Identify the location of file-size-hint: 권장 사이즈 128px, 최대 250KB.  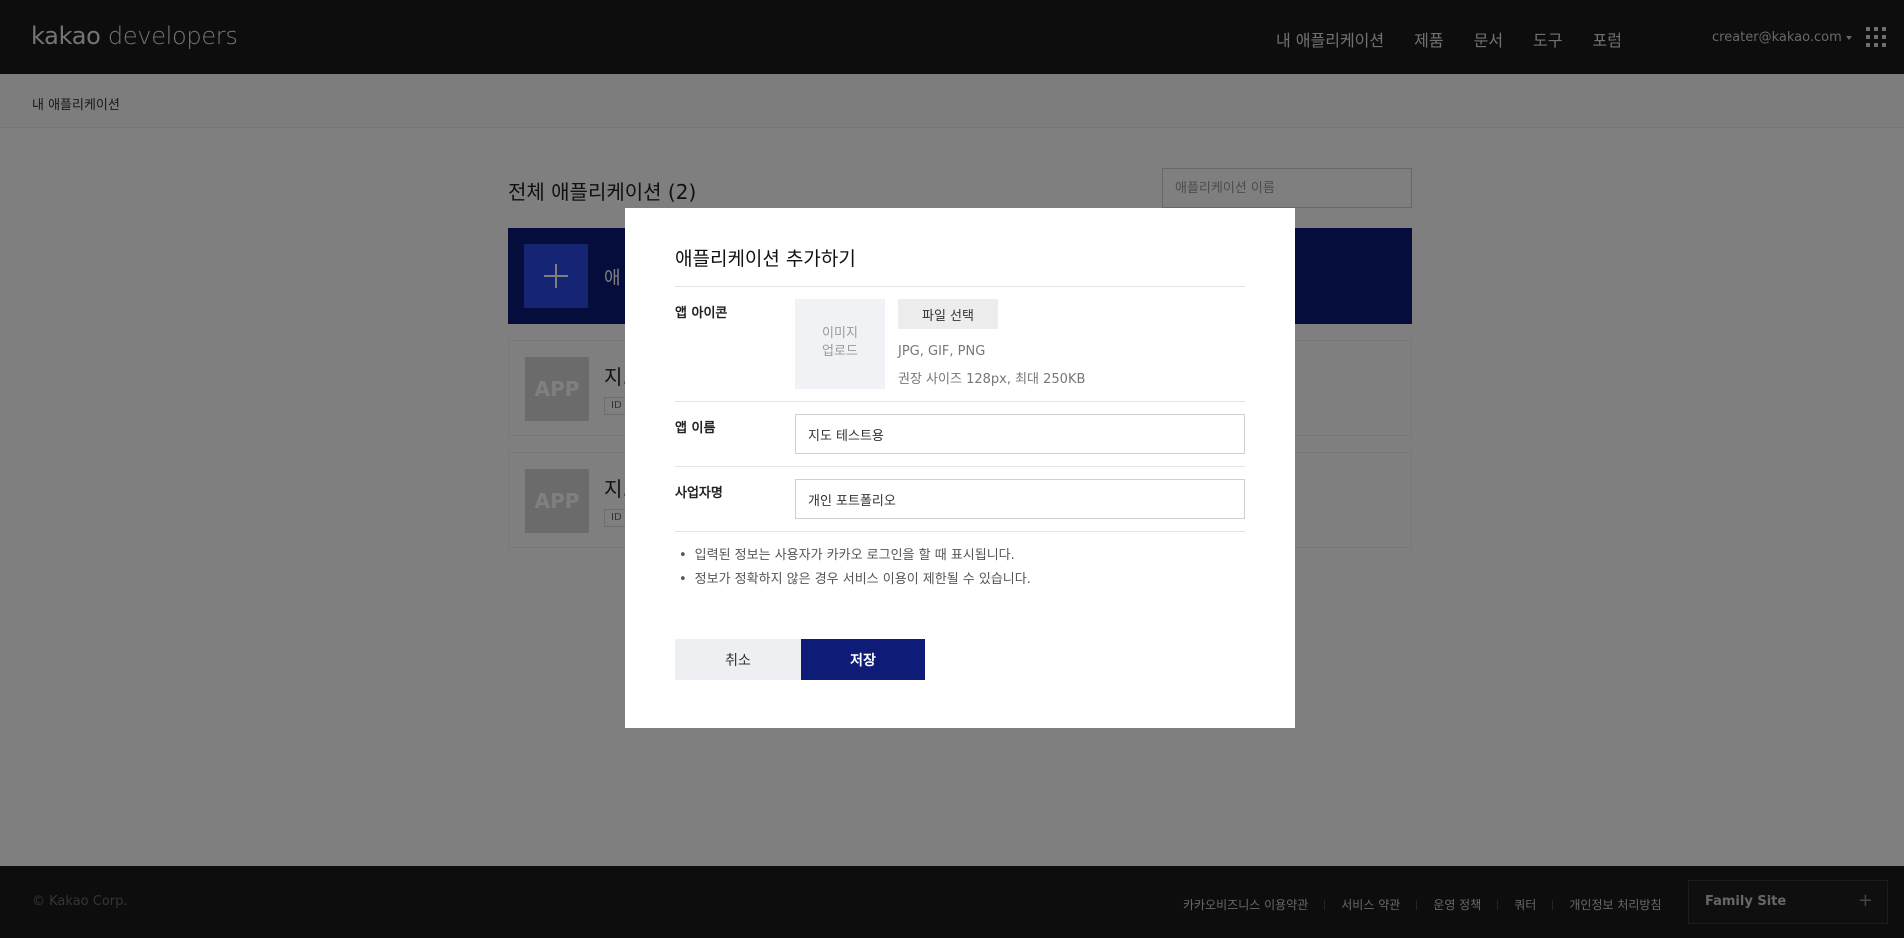
(992, 379).